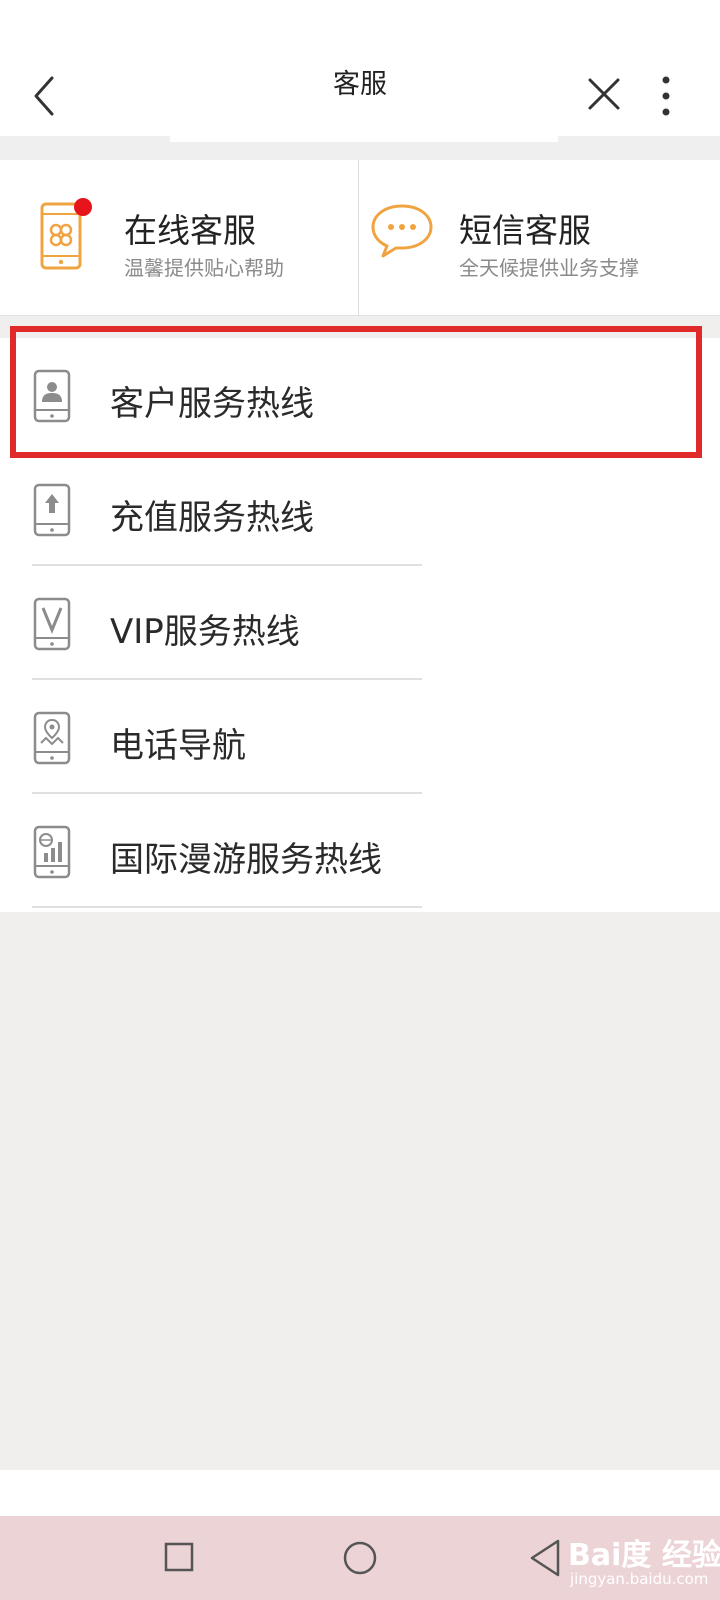  I want to click on baidu-jingyan-watermark: Bai度 经验 jingyan.baidu.com, so click(644, 1562).